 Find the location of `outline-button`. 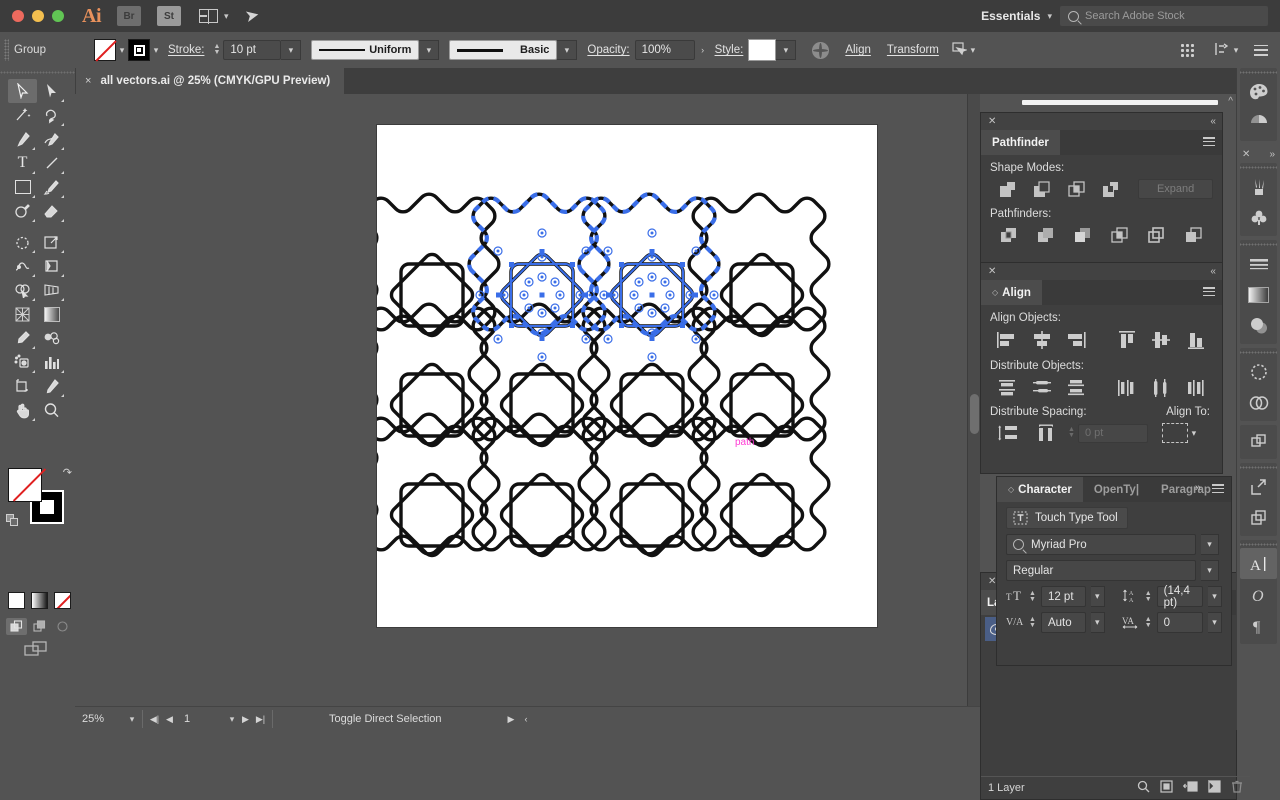

outline-button is located at coordinates (1156, 235).